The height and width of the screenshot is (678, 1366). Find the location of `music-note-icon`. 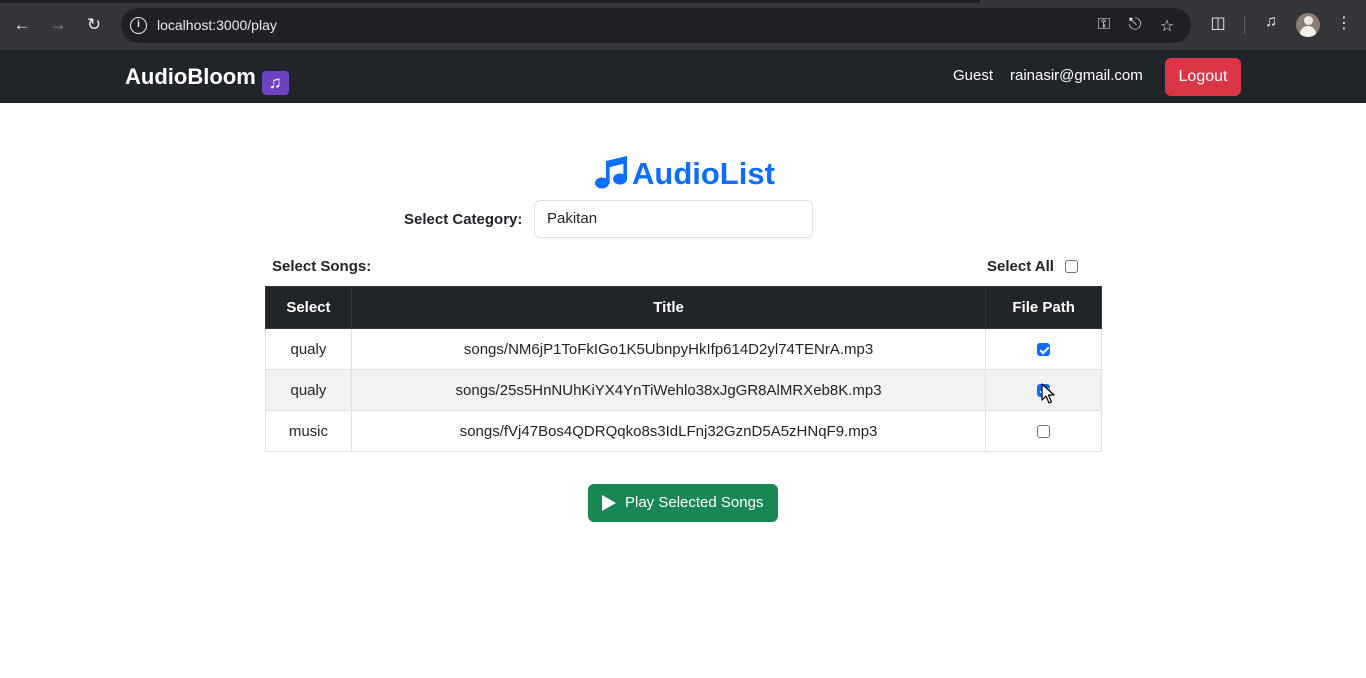

music-note-icon is located at coordinates (611, 172).